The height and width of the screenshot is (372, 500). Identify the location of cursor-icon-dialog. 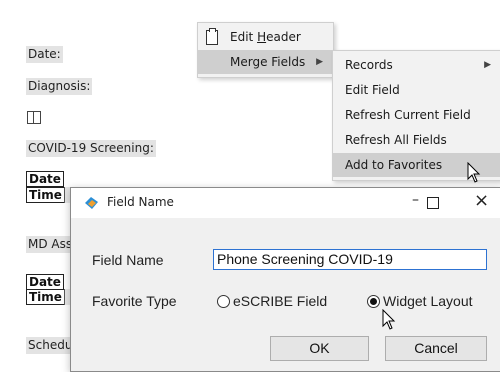
(389, 319).